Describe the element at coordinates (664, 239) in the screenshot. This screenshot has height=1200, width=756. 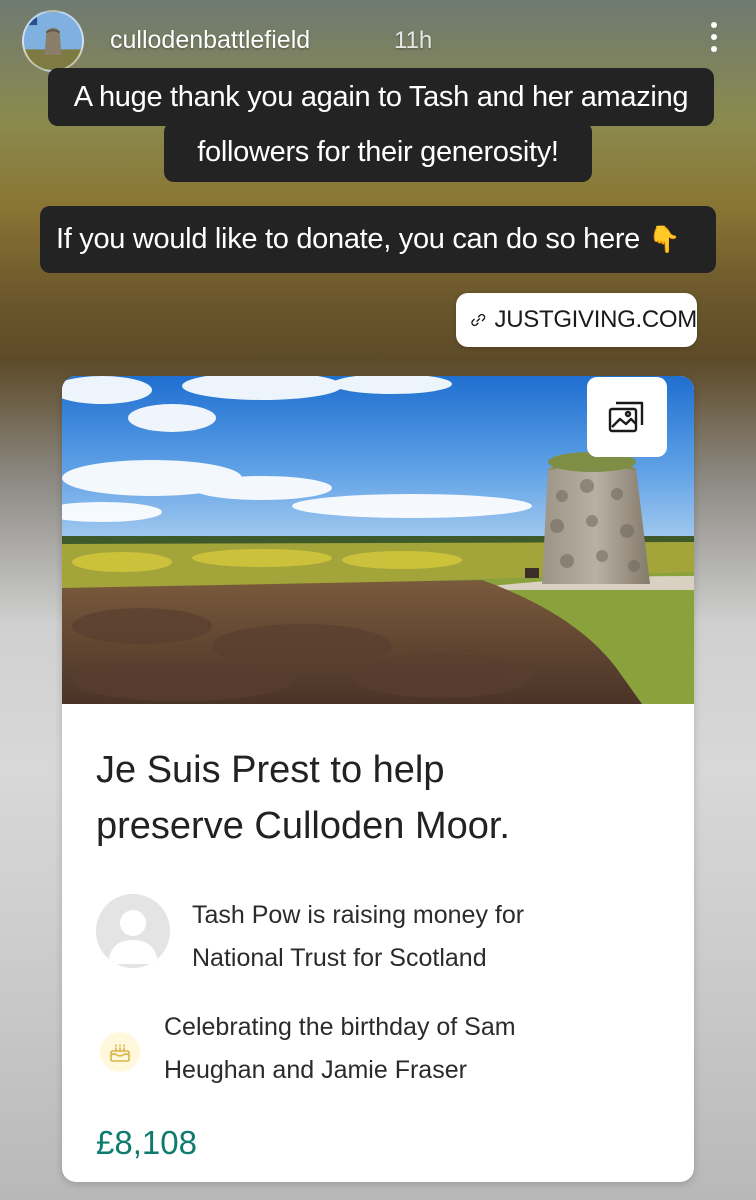
I see `pointing-down-emoji: 👇` at that location.